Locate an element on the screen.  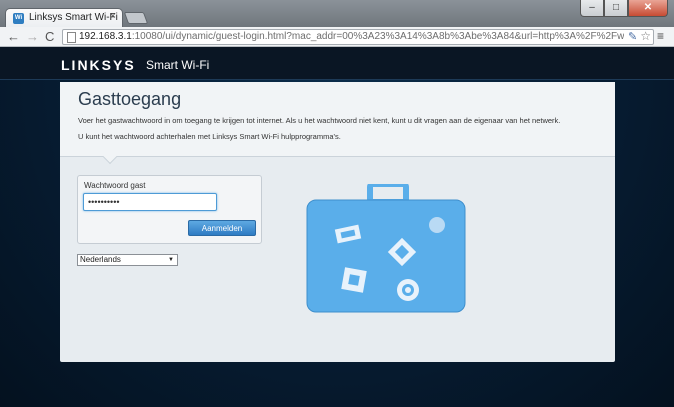
login-box: Wachtwoord gast Aanmelden is located at coordinates (169, 209).